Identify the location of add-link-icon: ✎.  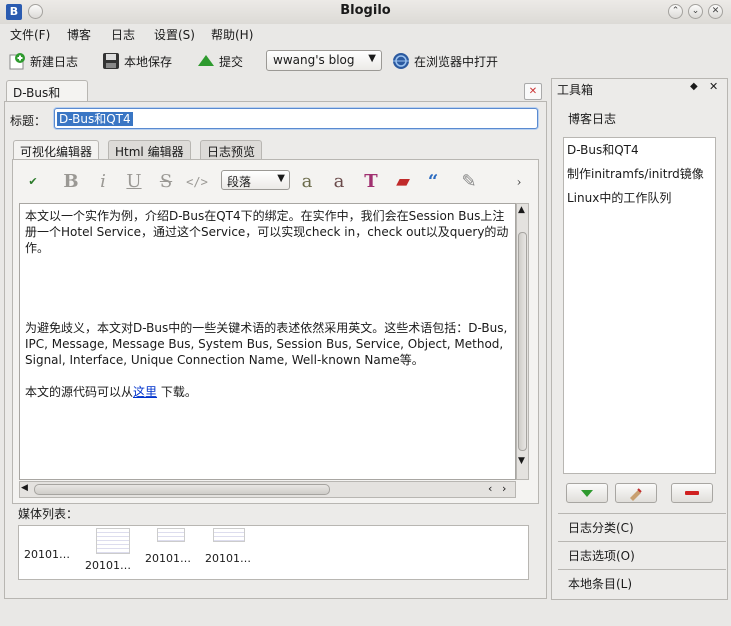
(469, 182).